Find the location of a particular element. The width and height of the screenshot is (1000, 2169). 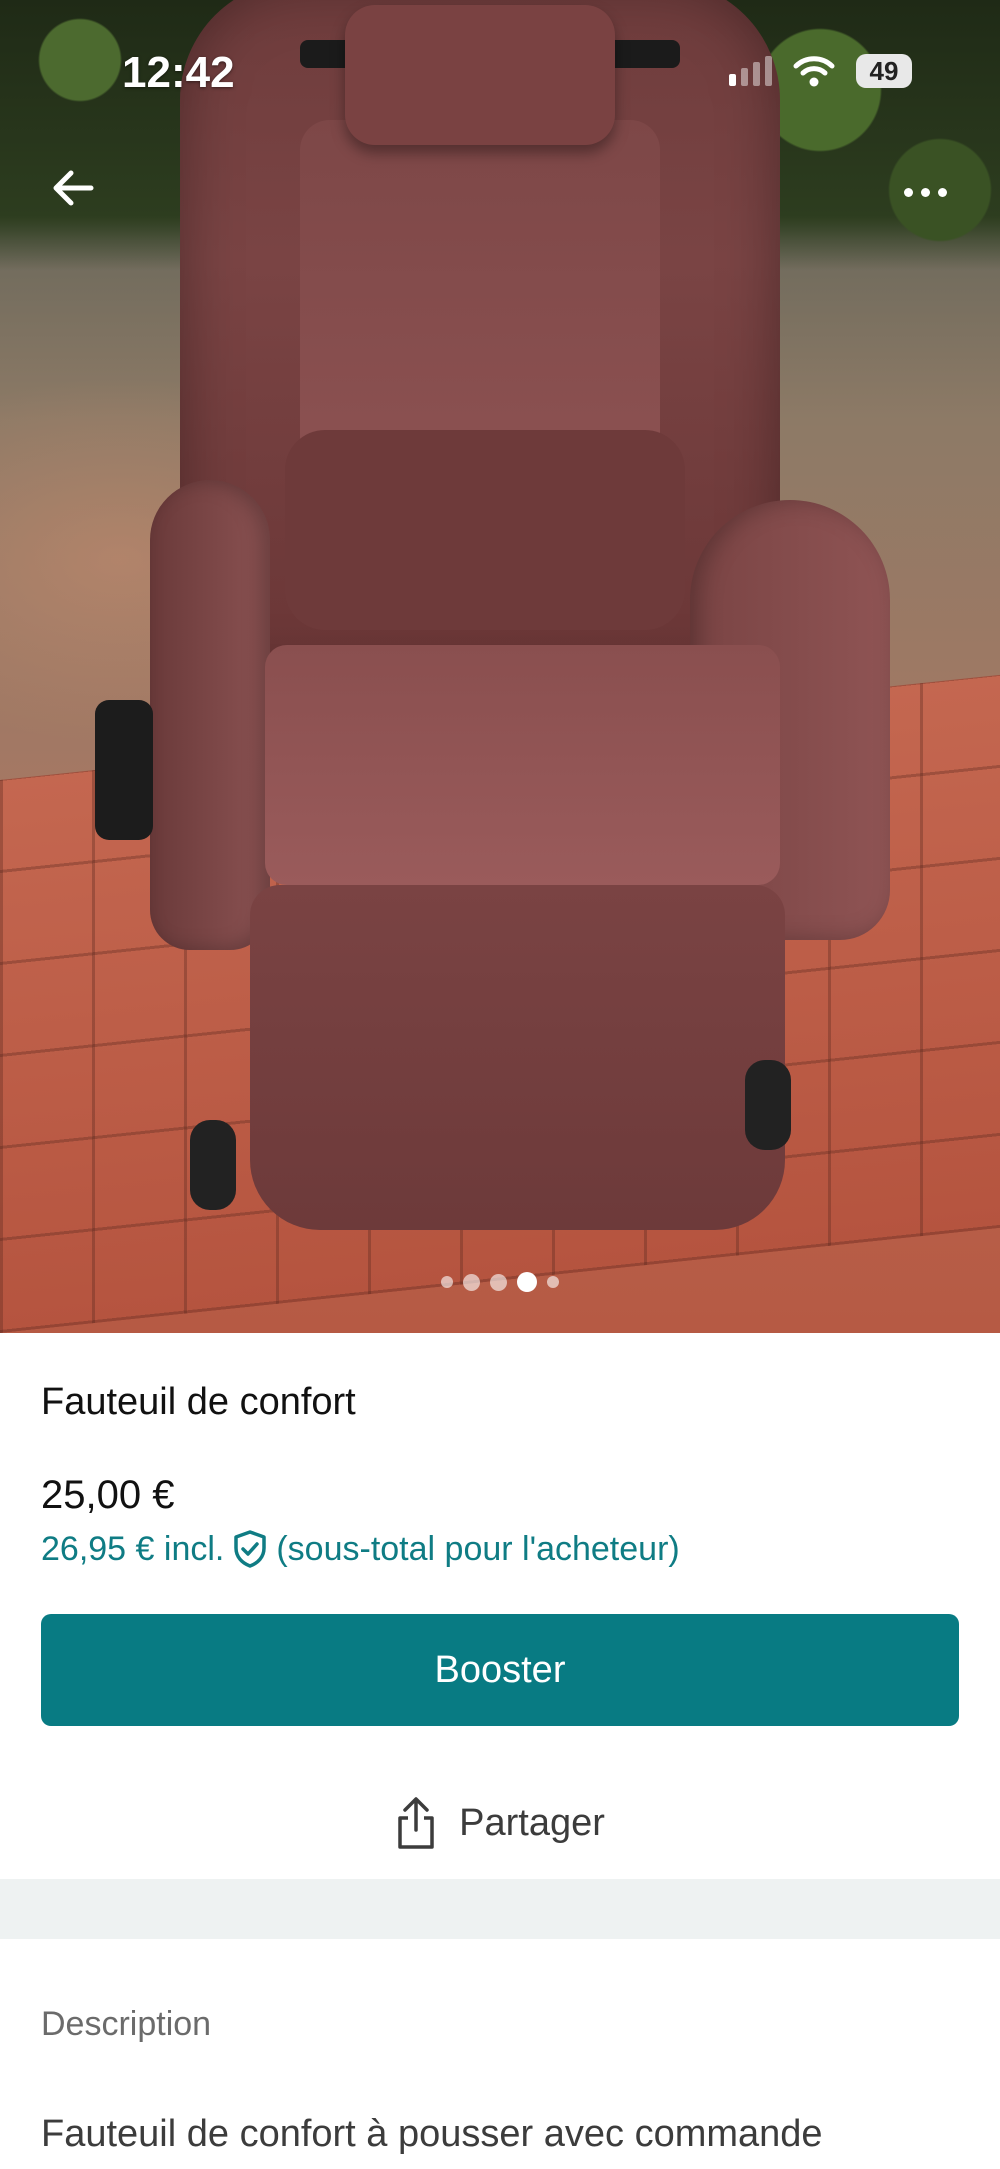

listing-title: Fauteuil de confort is located at coordinates (198, 1402).